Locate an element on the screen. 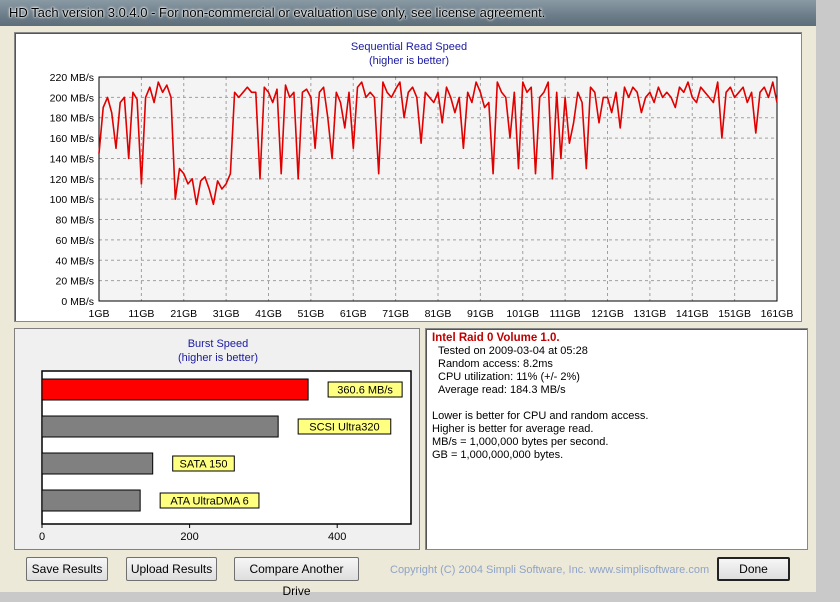  cpu-utilization: CPU utilization: 11% (+/- 2%) is located at coordinates (509, 377).